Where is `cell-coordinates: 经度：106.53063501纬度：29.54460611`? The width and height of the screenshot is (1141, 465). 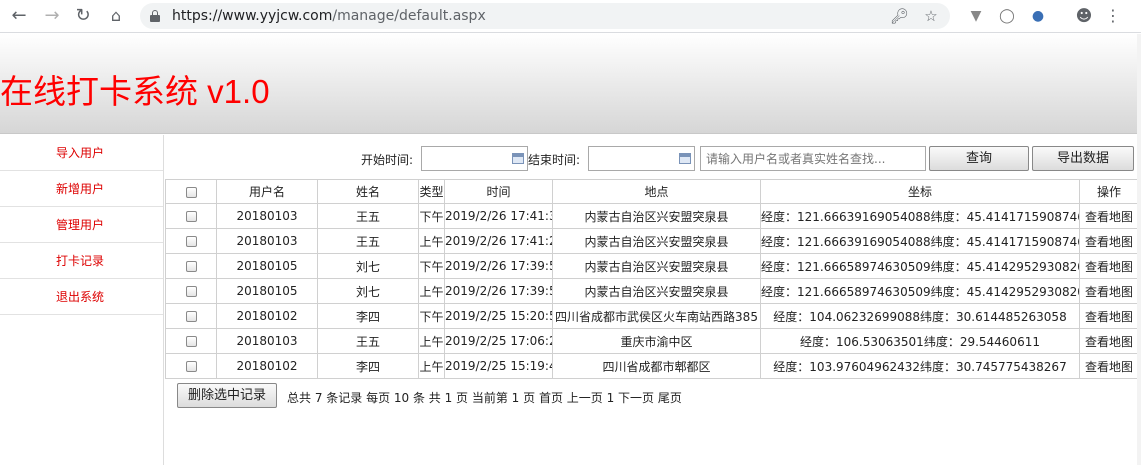 cell-coordinates: 经度：106.53063501纬度：29.54460611 is located at coordinates (920, 341).